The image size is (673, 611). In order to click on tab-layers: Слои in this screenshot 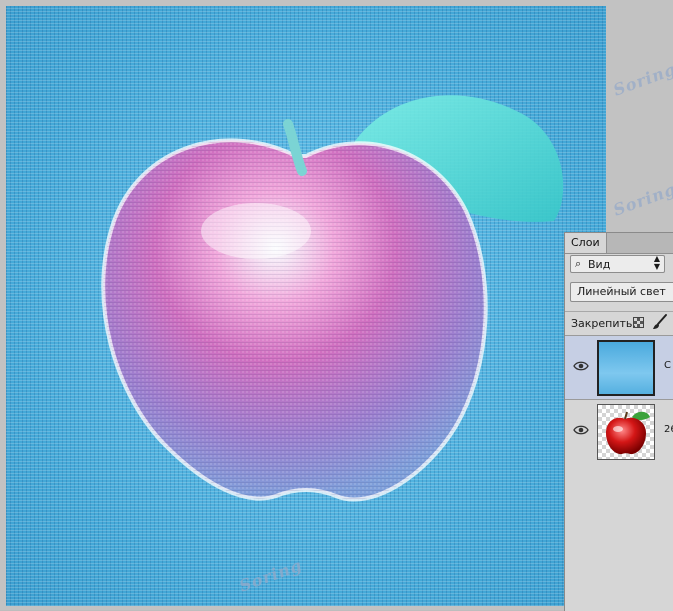, I will do `click(586, 243)`.